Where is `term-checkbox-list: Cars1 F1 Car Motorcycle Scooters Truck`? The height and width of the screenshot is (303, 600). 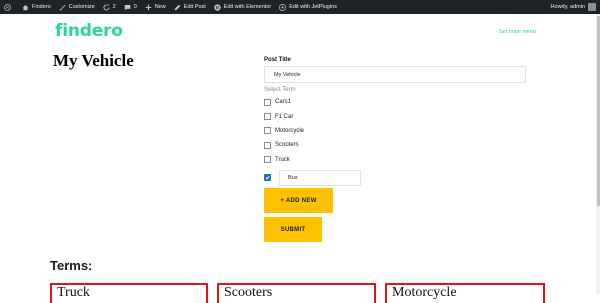
term-checkbox-list: Cars1 F1 Car Motorcycle Scooters Truck is located at coordinates (395, 131).